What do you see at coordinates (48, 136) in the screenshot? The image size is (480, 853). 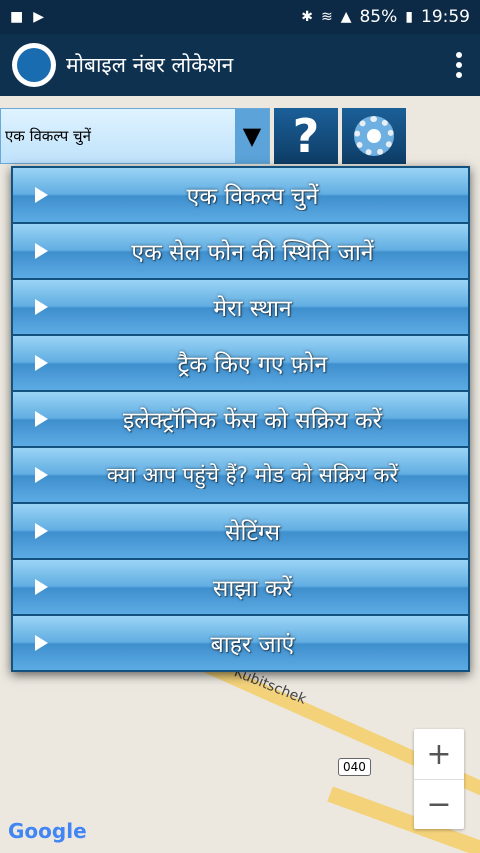 I see `option-select-value: एक विकल्प चुनें` at bounding box center [48, 136].